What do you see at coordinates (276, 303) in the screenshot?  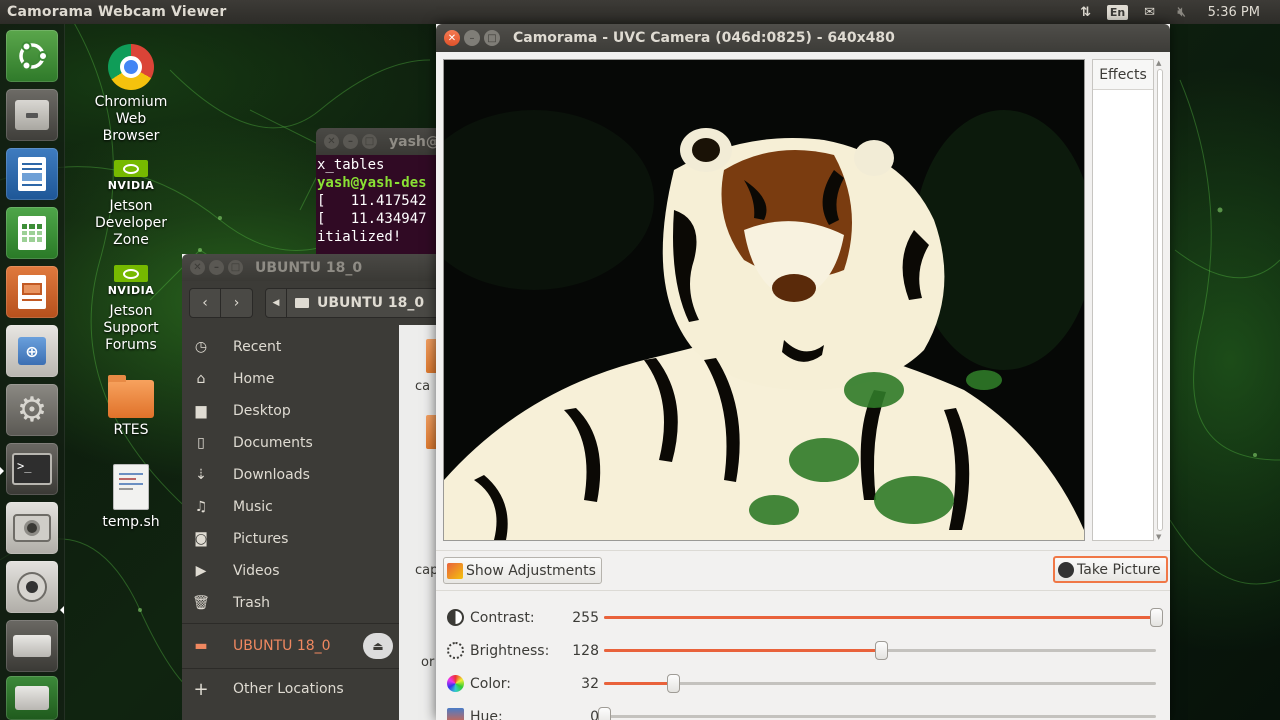 I see `path-scroll-left-button: ◀` at bounding box center [276, 303].